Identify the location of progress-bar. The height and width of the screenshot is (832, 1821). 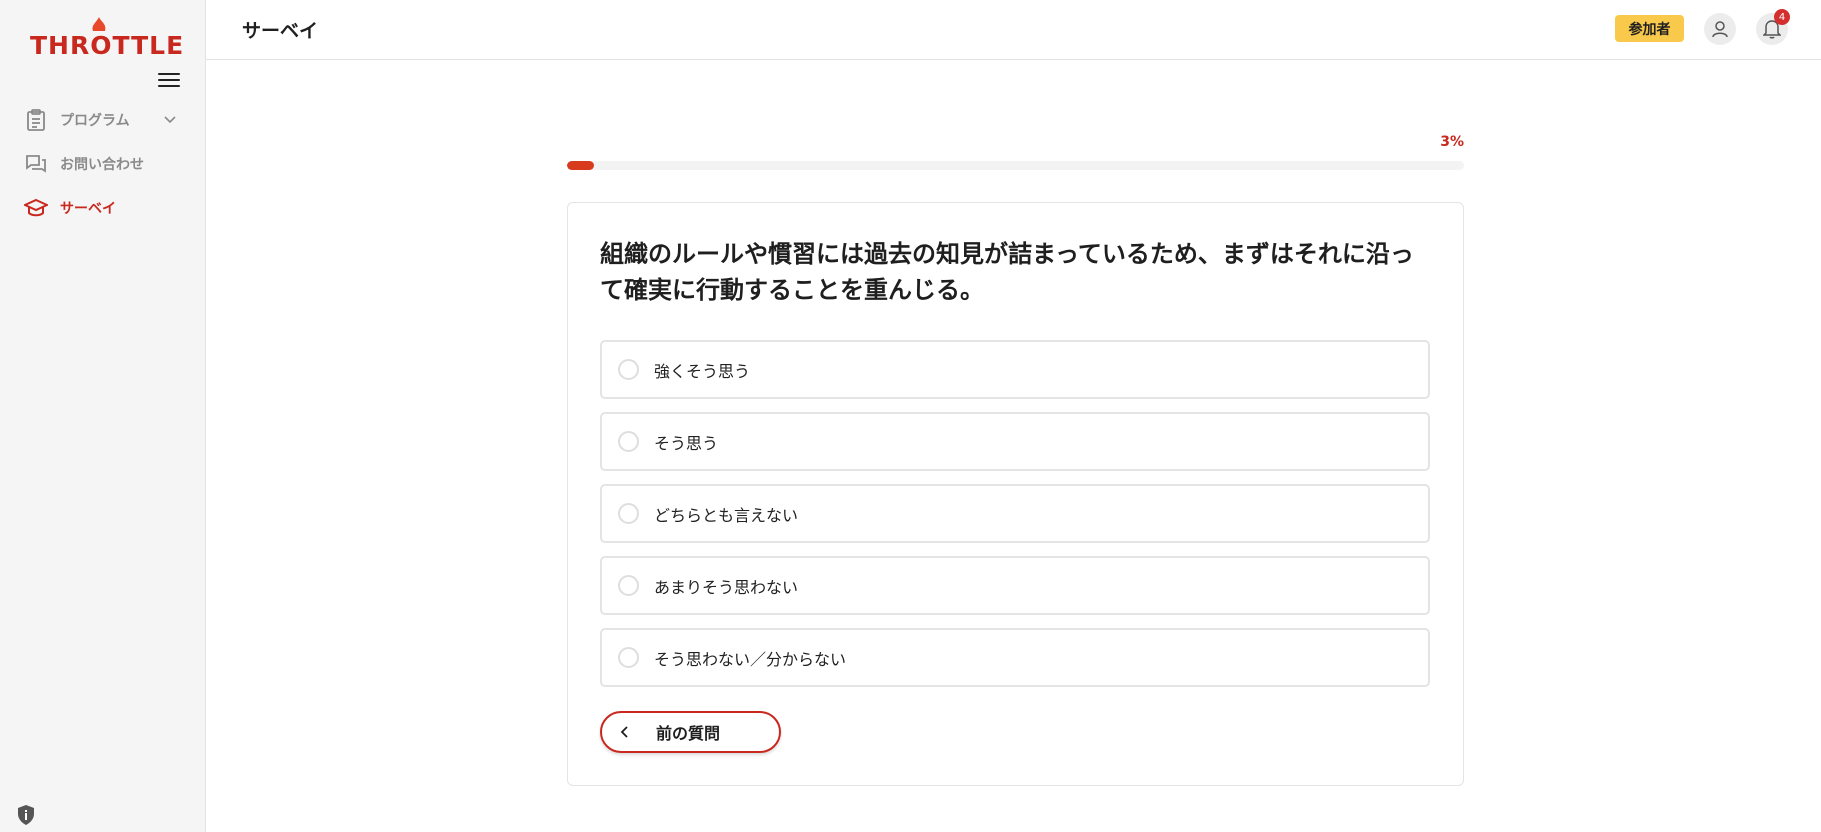
(1015, 165).